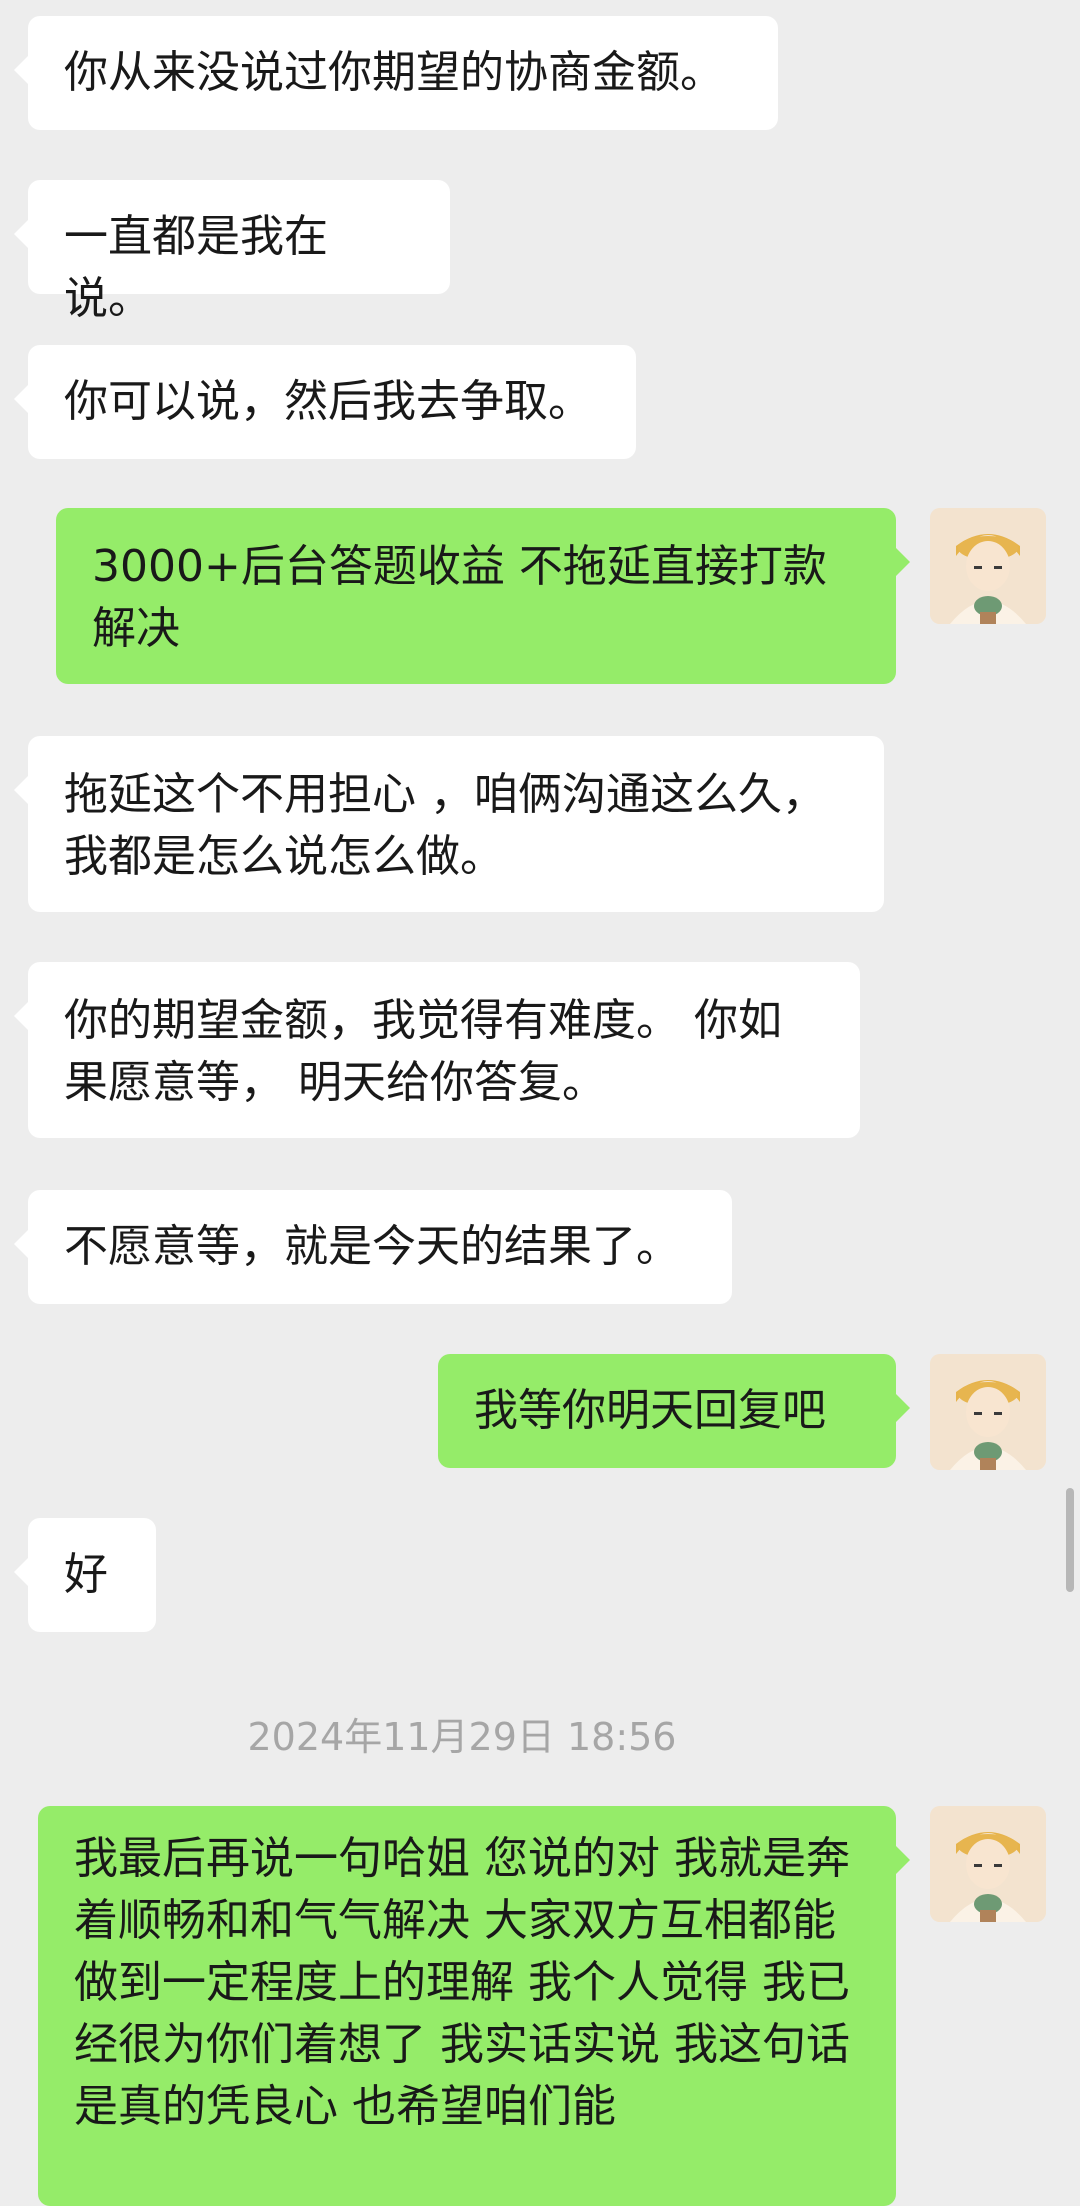 This screenshot has width=1080, height=2206. What do you see at coordinates (437, 1050) in the screenshot?
I see `incoming-message-bubble: 你的期望金额，我觉得有难度。 你如果愿意等， 明天给你答复。` at bounding box center [437, 1050].